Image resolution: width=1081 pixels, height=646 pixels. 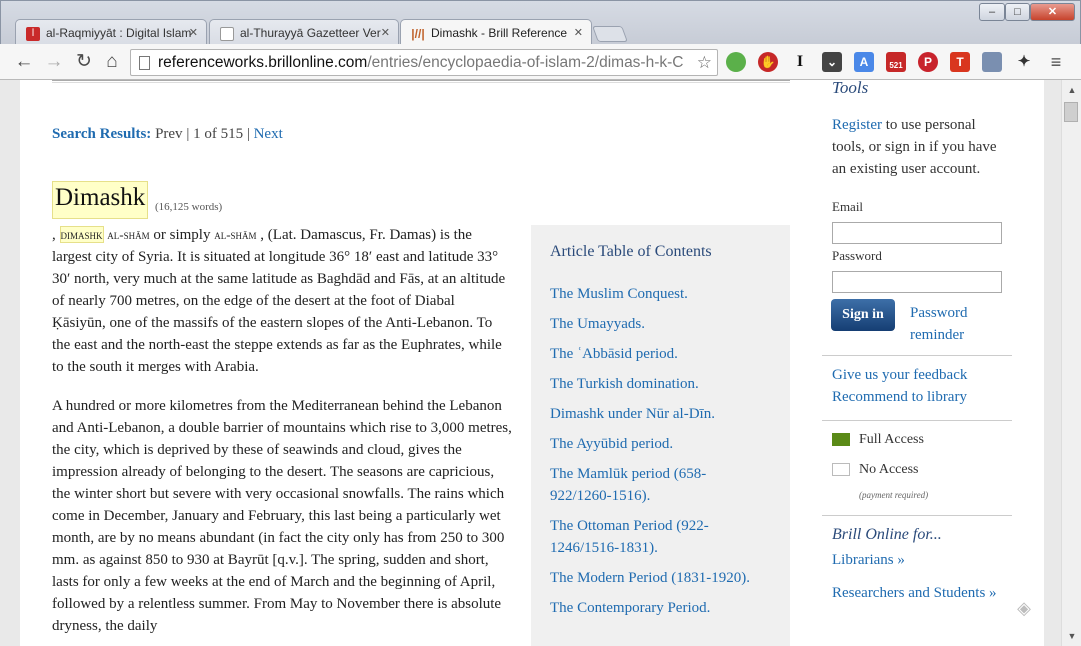 I want to click on full-access-label: Full Access, so click(x=891, y=439).